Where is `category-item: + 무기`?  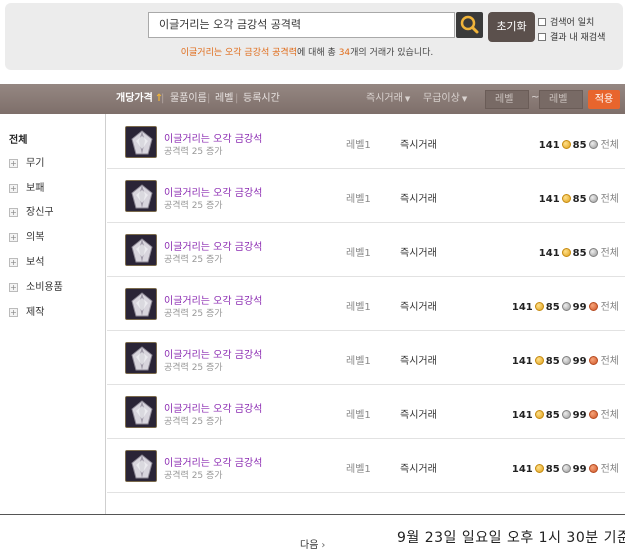 category-item: + 무기 is located at coordinates (26, 161).